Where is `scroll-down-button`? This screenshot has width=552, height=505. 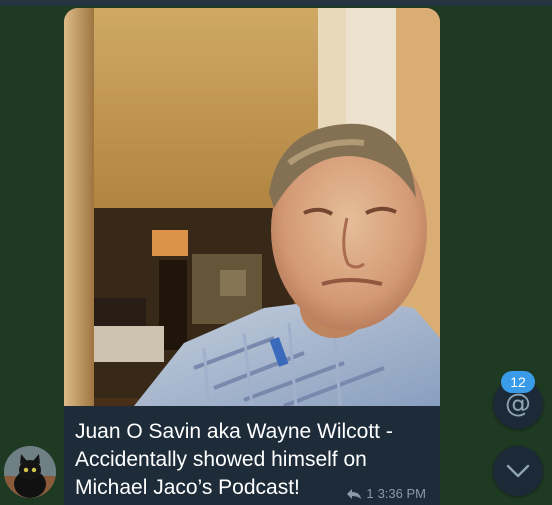 scroll-down-button is located at coordinates (518, 471).